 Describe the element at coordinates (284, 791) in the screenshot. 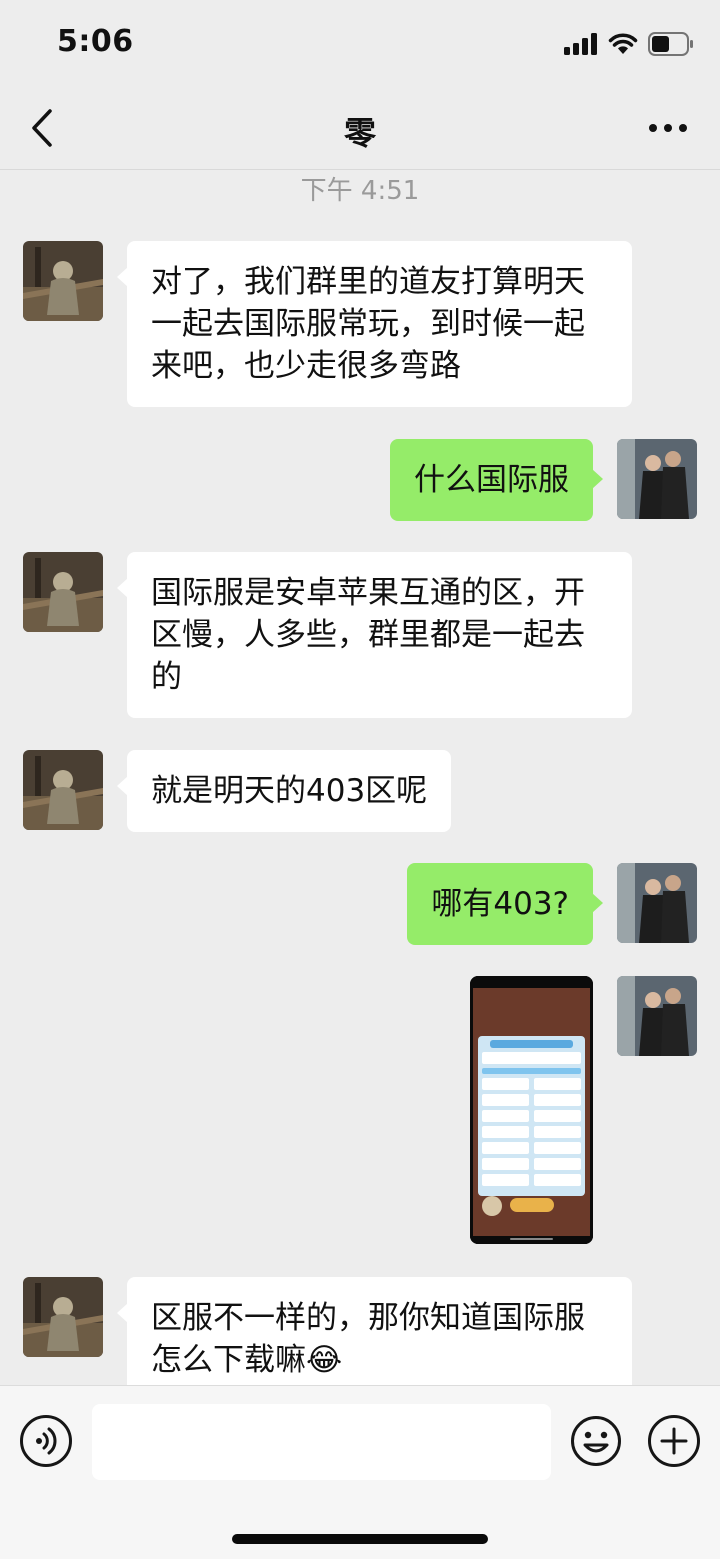

I see `message-bubble-incoming: 就是明天的403区呢` at that location.